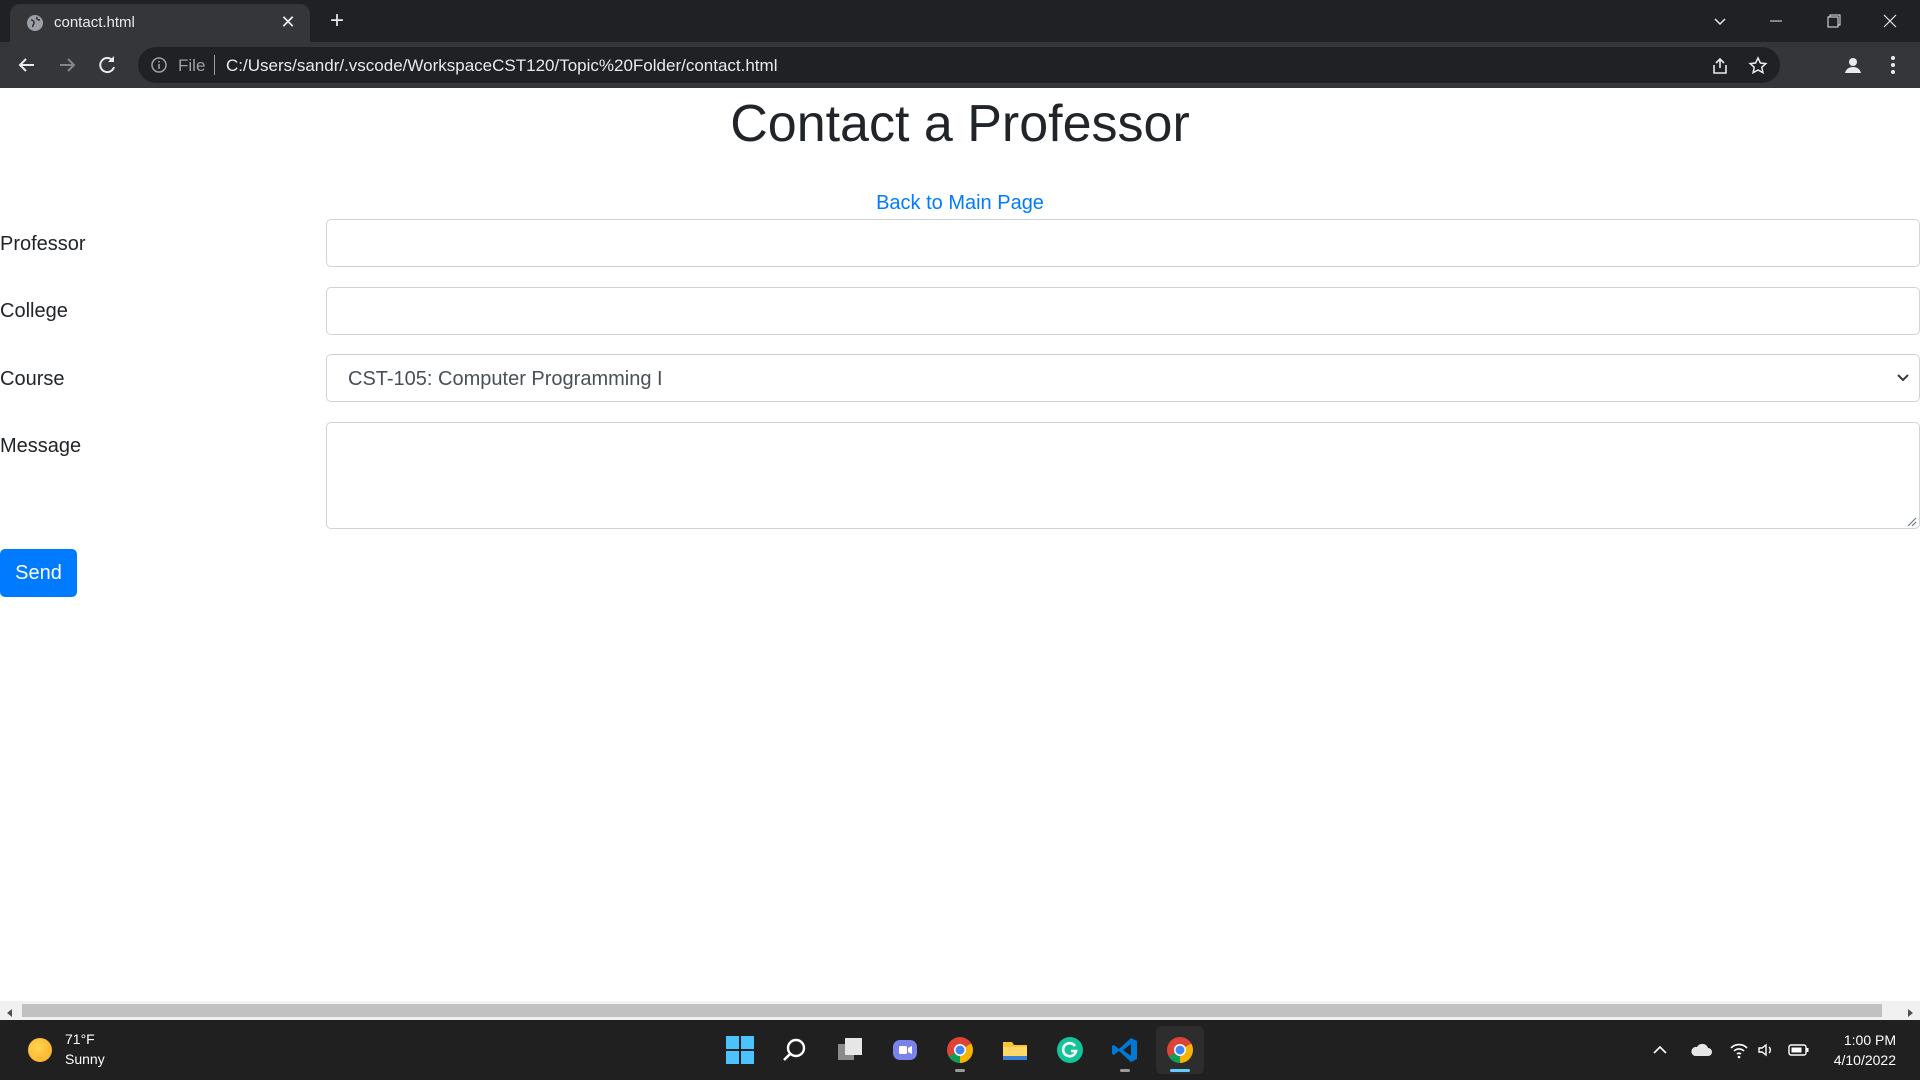 The width and height of the screenshot is (1920, 1080). What do you see at coordinates (850, 1050) in the screenshot?
I see `task-view-icon` at bounding box center [850, 1050].